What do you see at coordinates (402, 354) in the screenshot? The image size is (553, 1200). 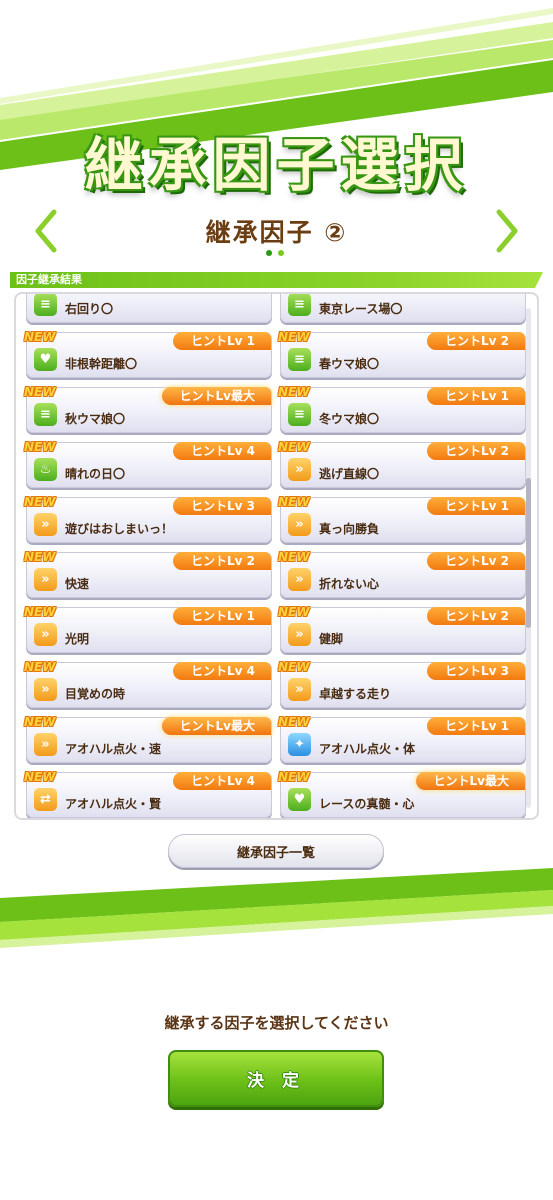 I see `factor-card: ≡ 春ウマ娘〇 NEW ヒントLv 2` at bounding box center [402, 354].